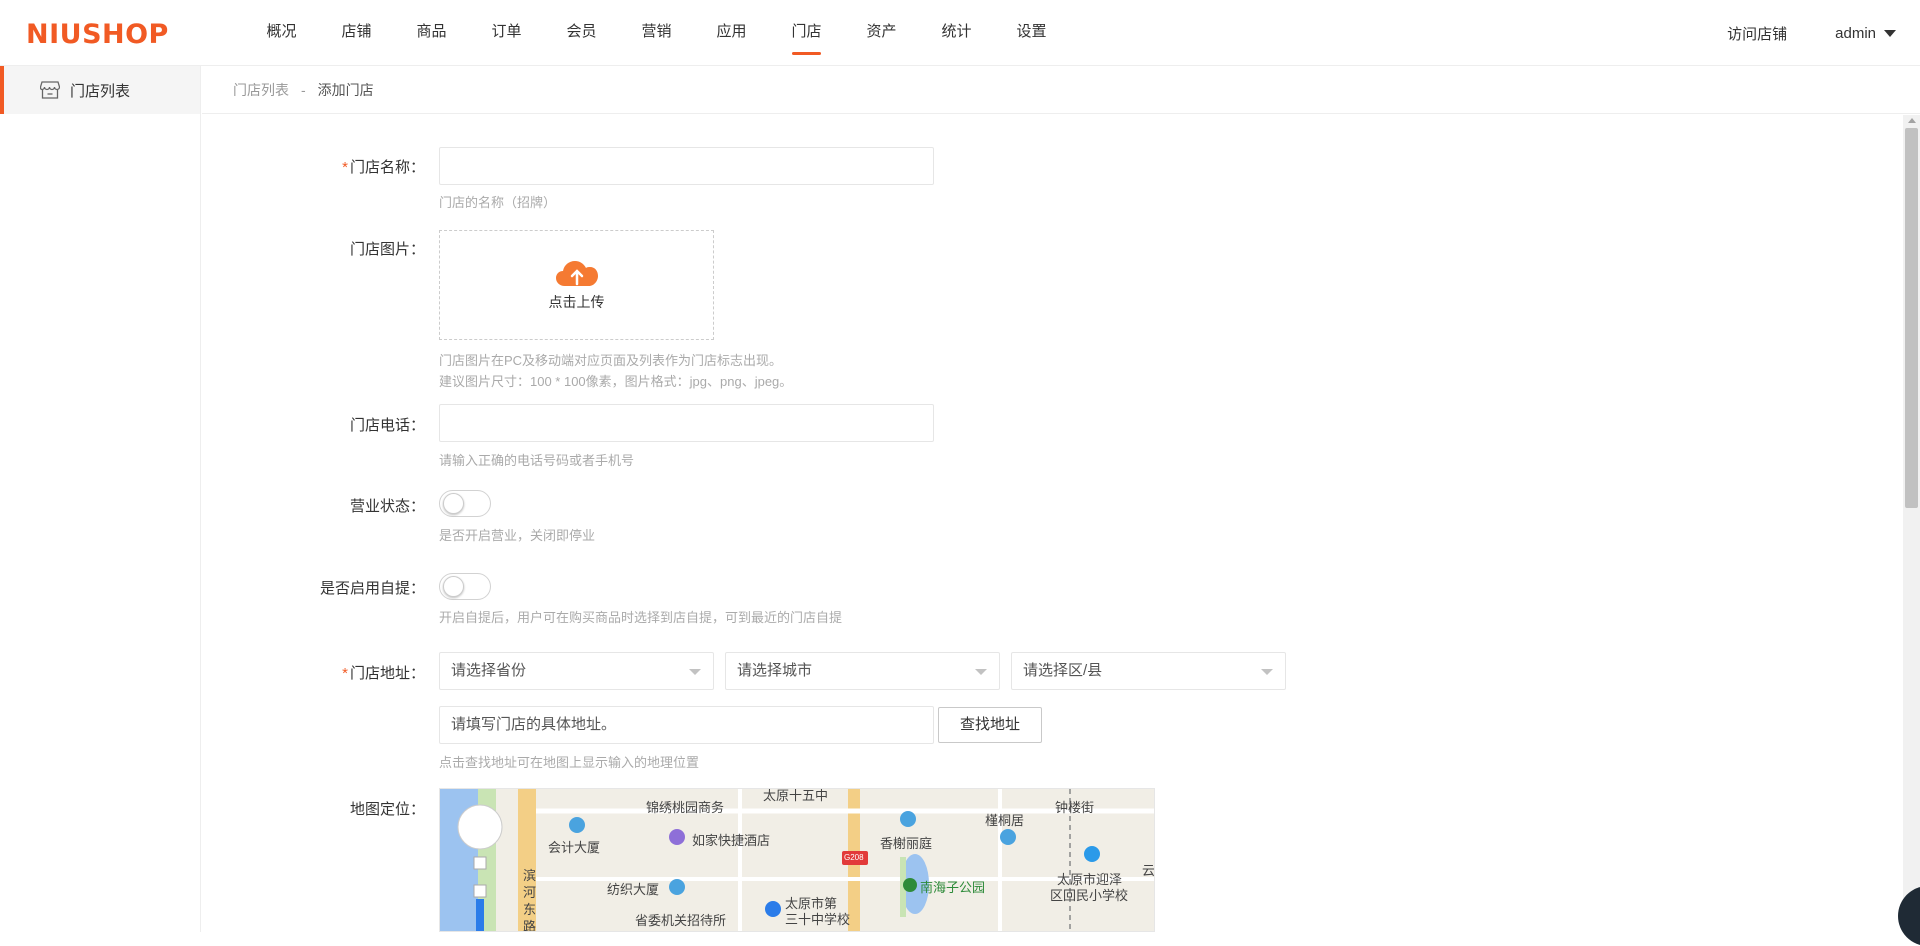 The width and height of the screenshot is (1920, 946). What do you see at coordinates (281, 33) in the screenshot?
I see `nav-overview: 概况` at bounding box center [281, 33].